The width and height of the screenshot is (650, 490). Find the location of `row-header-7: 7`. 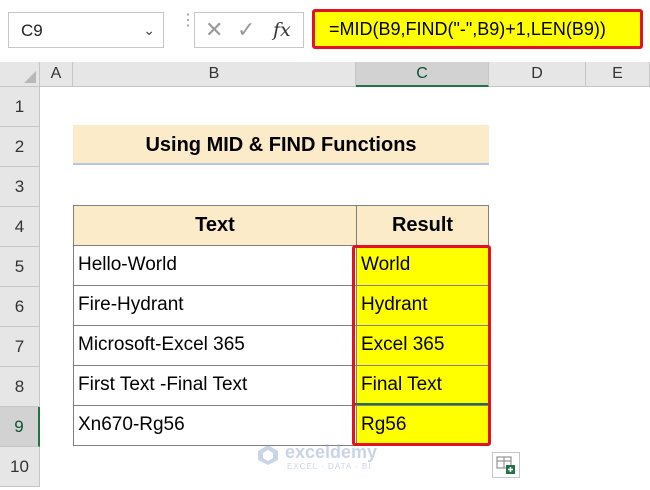

row-header-7: 7 is located at coordinates (20, 347).